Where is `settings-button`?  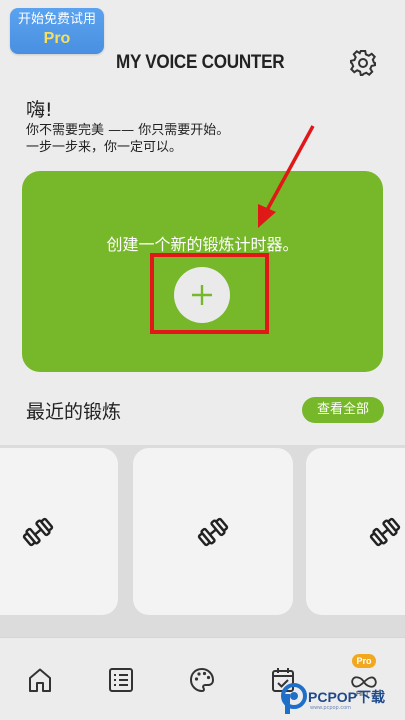 settings-button is located at coordinates (363, 63).